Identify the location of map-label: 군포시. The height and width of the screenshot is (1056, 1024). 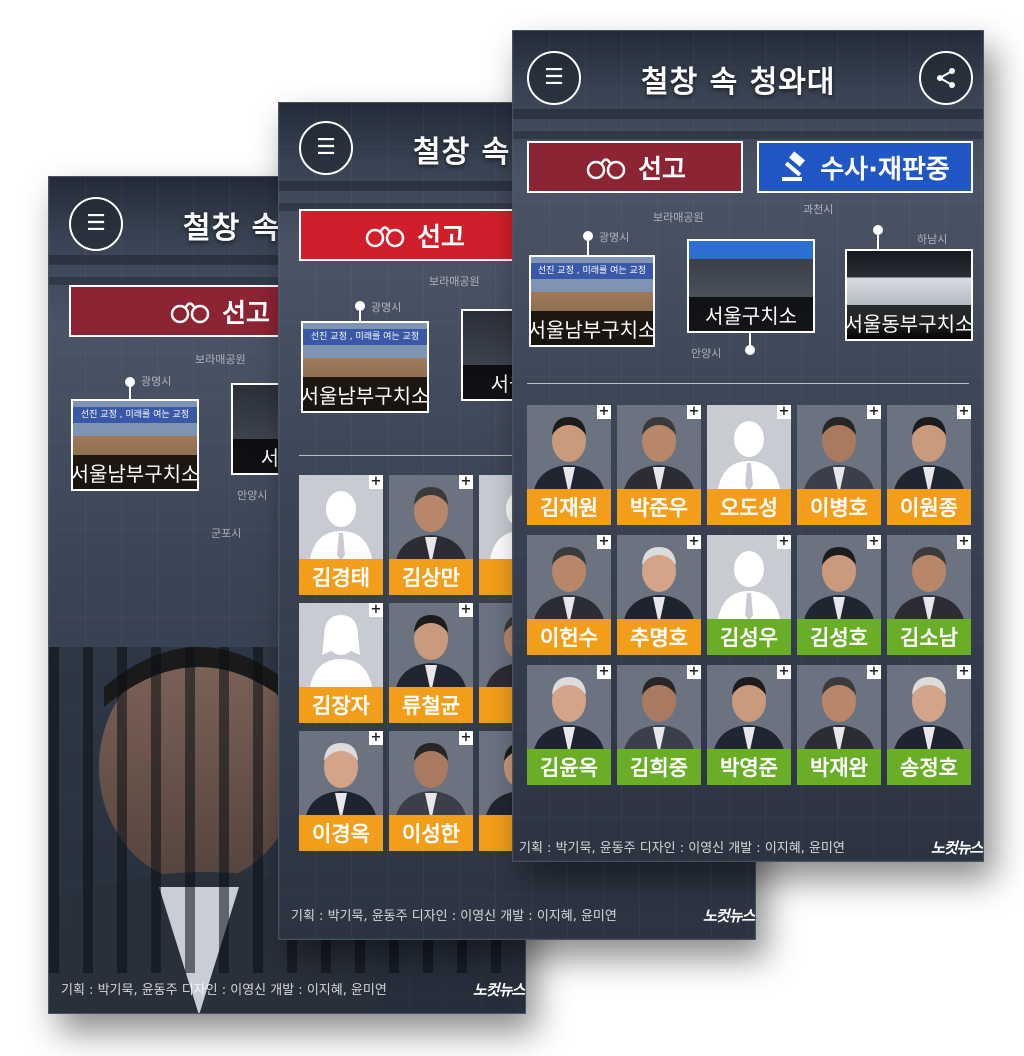
(226, 533).